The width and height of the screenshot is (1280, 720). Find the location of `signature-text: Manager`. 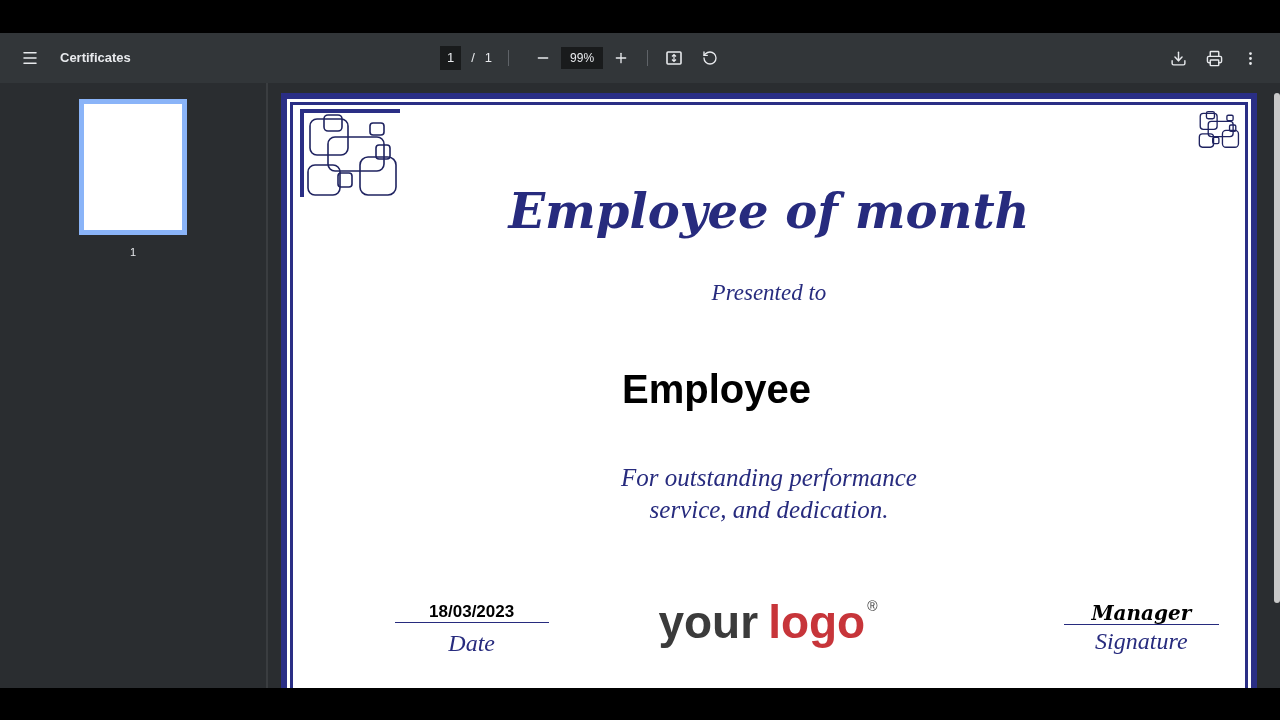

signature-text: Manager is located at coordinates (1141, 613).